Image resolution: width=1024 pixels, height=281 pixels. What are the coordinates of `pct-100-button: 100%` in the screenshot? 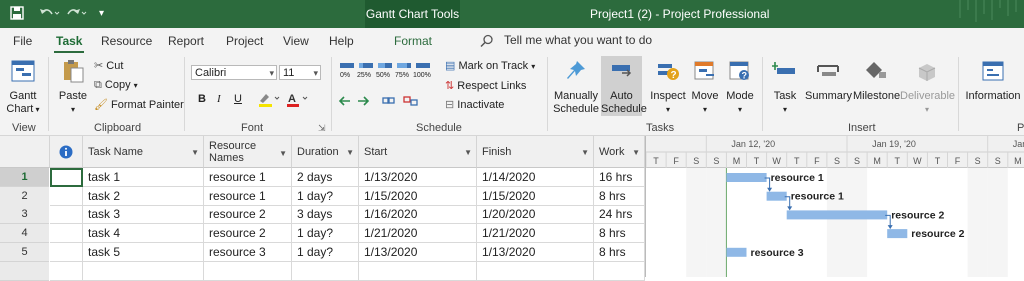 It's located at (422, 75).